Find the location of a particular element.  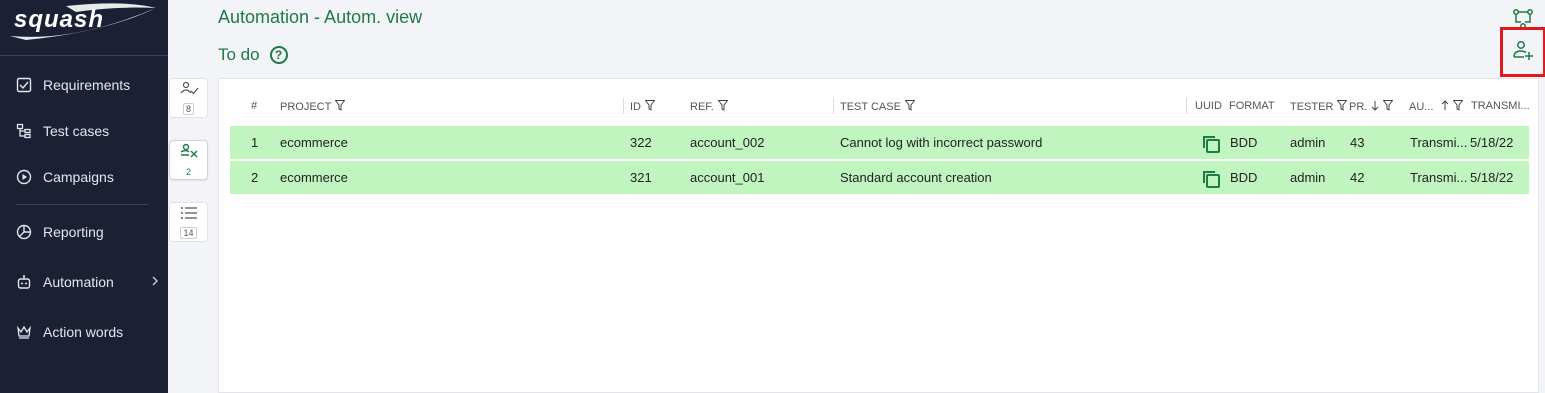

sidebar-item-label: Reporting is located at coordinates (73, 232).